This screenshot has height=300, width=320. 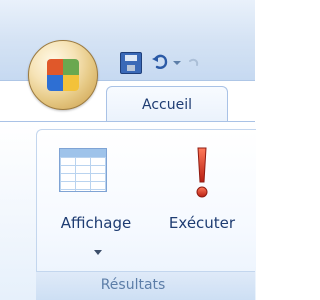 I want to click on undo-icon, so click(x=160, y=62).